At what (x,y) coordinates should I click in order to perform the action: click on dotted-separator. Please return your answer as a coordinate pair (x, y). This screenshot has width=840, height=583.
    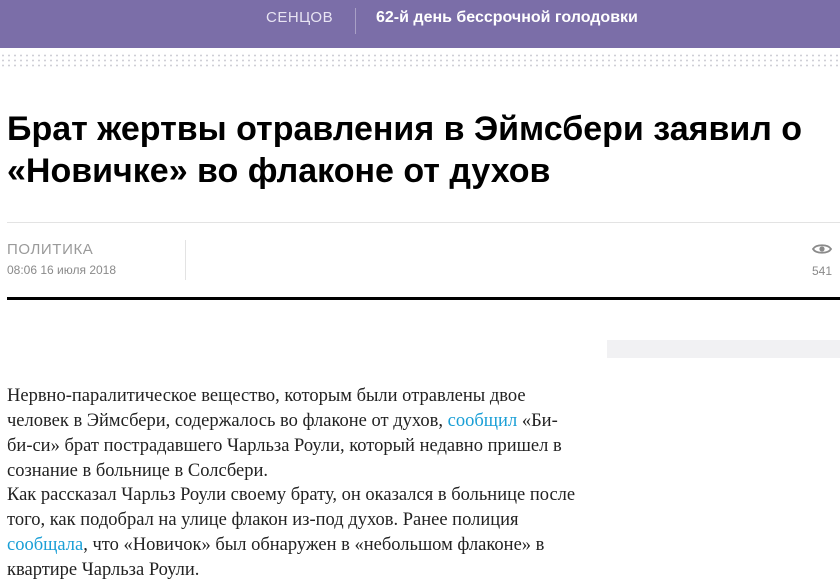
    Looking at the image, I should click on (420, 60).